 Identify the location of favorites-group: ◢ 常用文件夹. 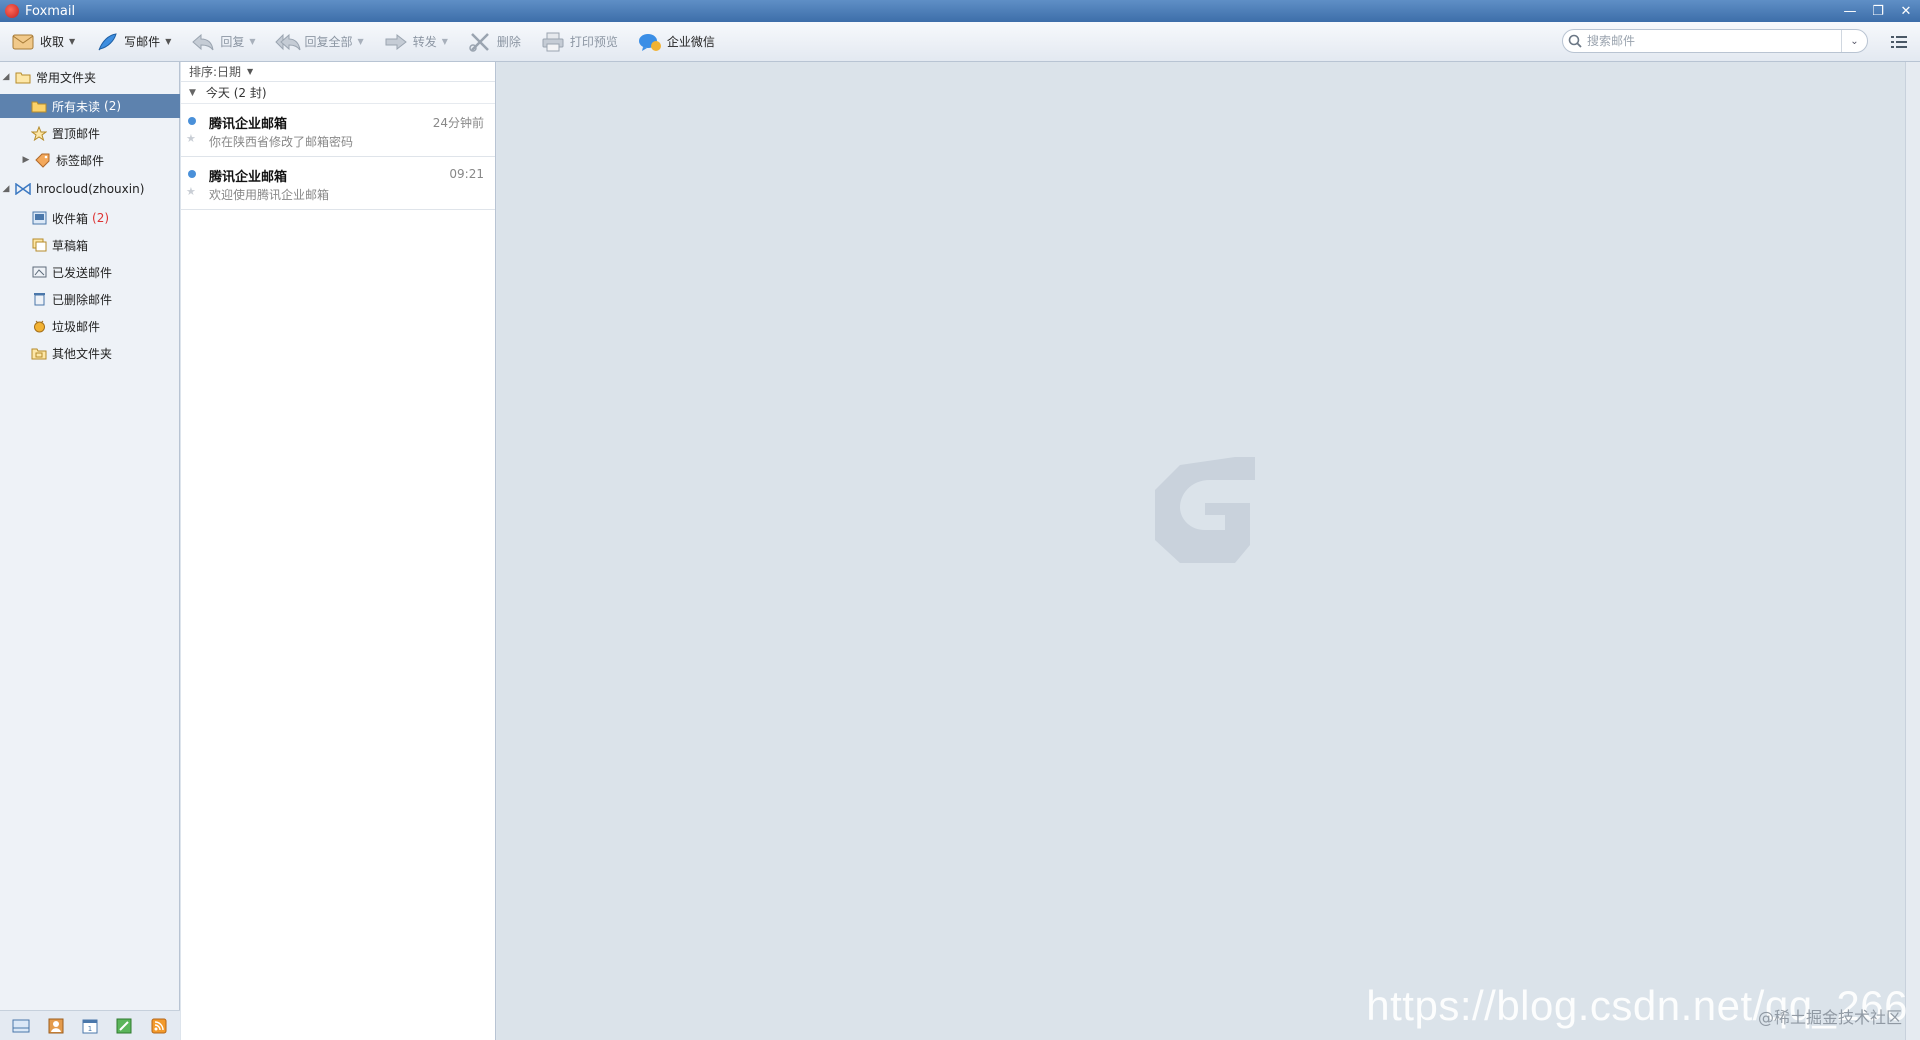
(90, 77).